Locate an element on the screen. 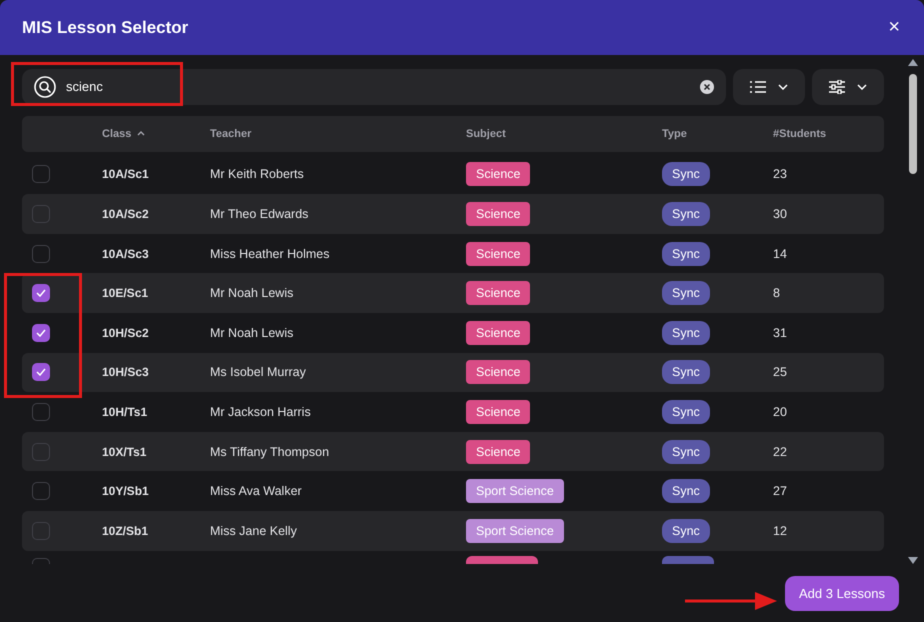 The height and width of the screenshot is (622, 924). teacher-cell-text: Ms Tiffany Thompson is located at coordinates (270, 451).